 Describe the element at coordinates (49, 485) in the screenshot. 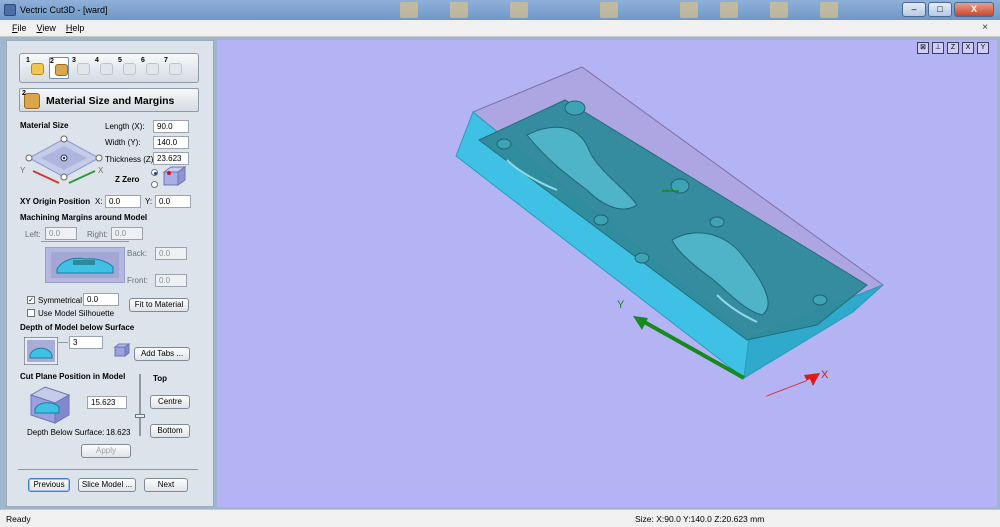

I see `previous-button: Previous` at that location.